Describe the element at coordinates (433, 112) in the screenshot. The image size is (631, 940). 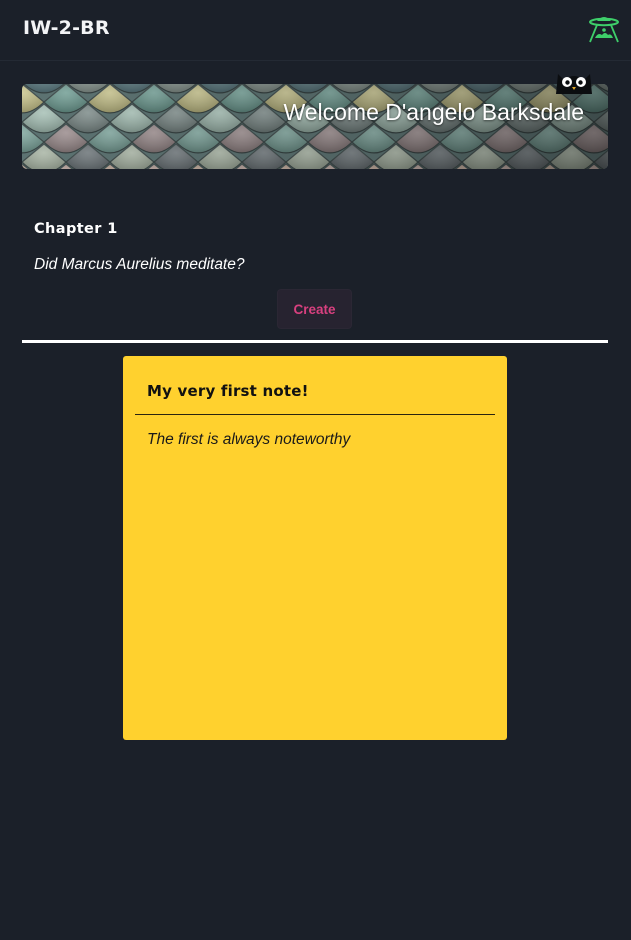
I see `welcome-message: Welcome D'angelo Barksdale` at that location.